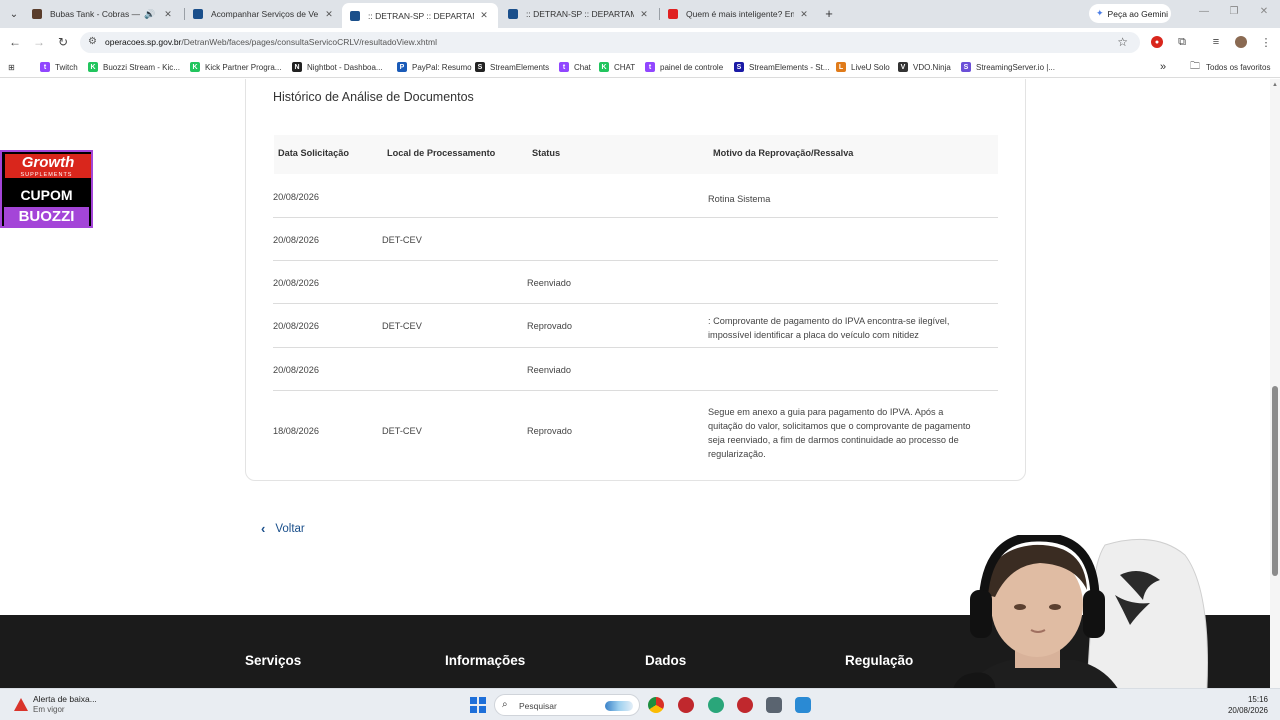 This screenshot has width=1280, height=720. What do you see at coordinates (932, 67) in the screenshot?
I see `bookmark-label: VDO.Ninja` at bounding box center [932, 67].